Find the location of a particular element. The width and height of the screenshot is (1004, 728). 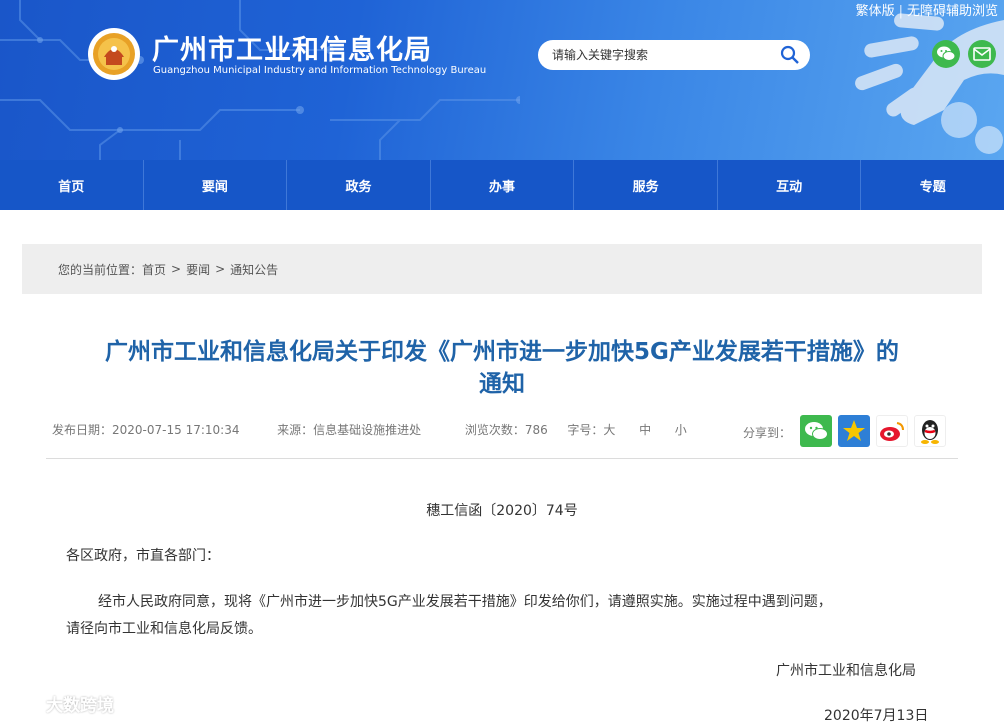

top-links: 繁体版 | 无障碍辅助浏览 is located at coordinates (927, 9).